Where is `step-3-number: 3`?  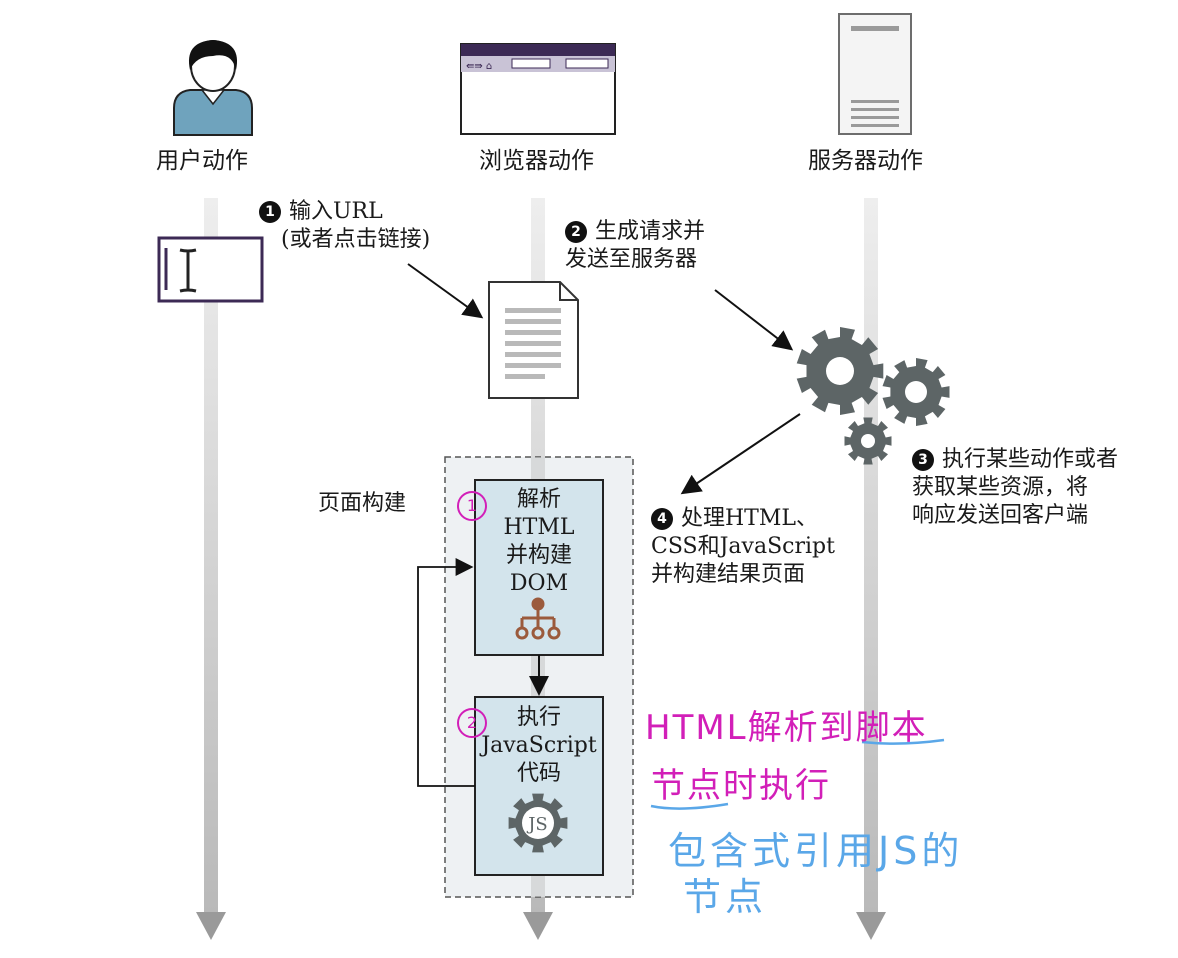 step-3-number: 3 is located at coordinates (923, 460).